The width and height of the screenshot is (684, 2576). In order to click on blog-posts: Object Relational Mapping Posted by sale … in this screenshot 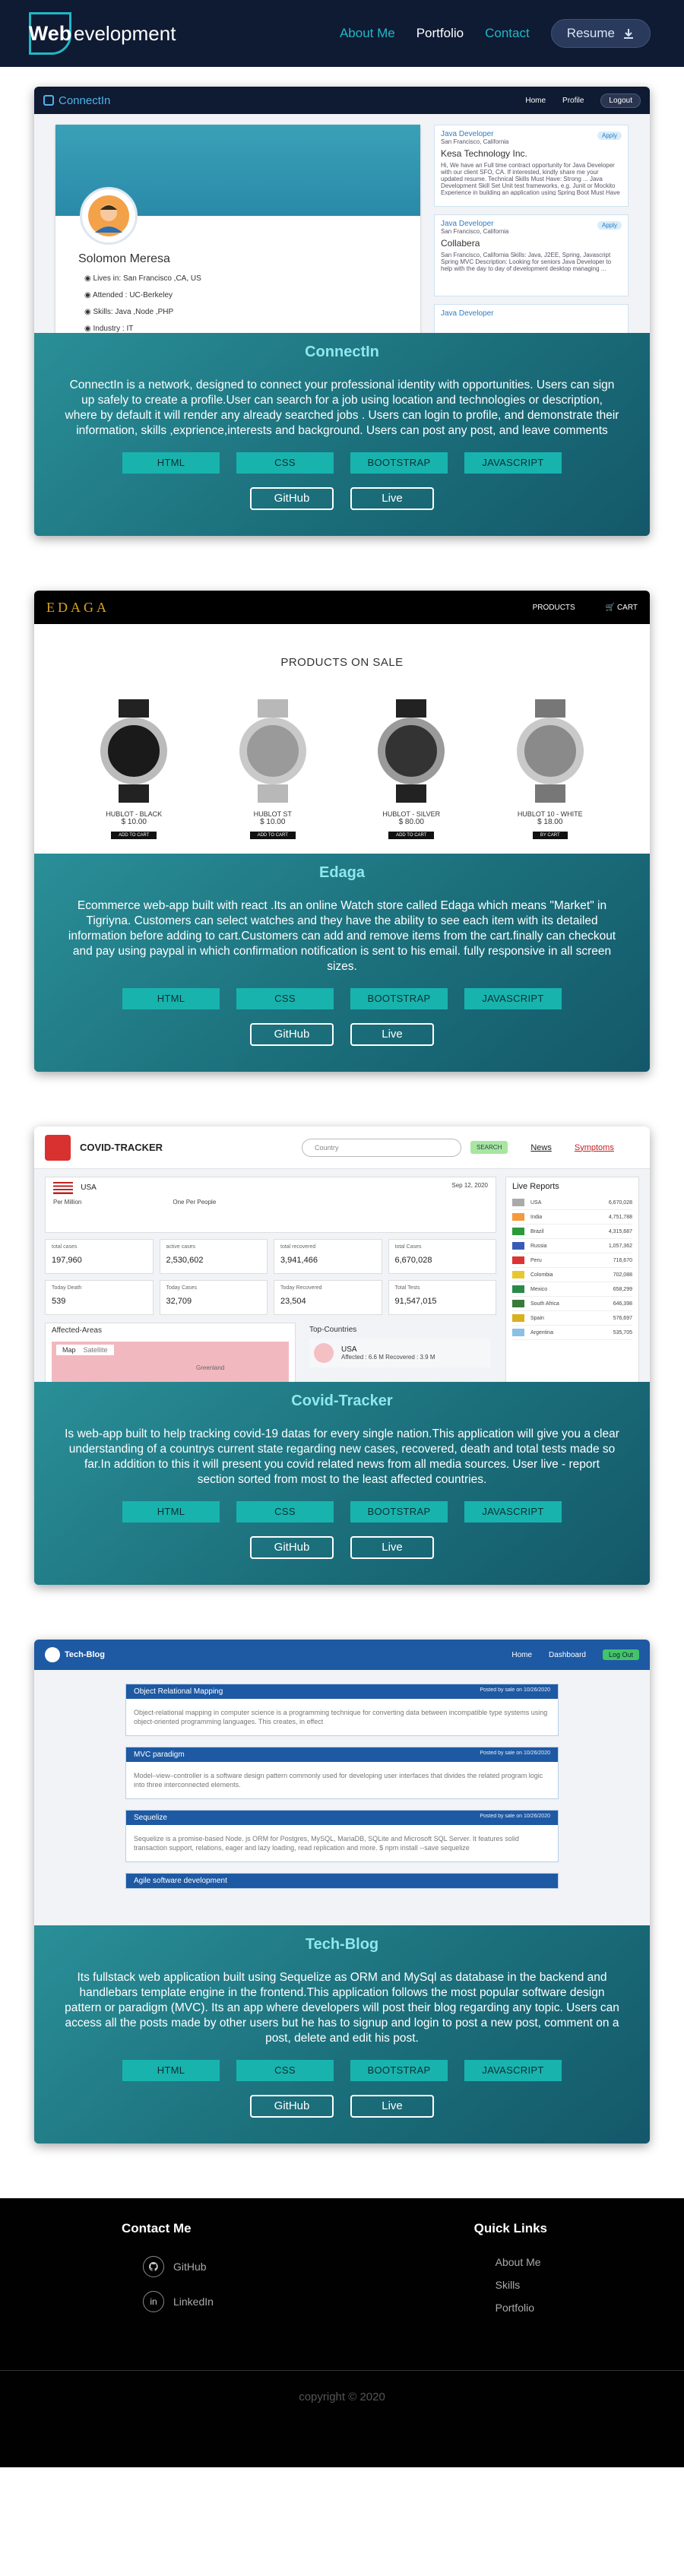, I will do `click(342, 1780)`.